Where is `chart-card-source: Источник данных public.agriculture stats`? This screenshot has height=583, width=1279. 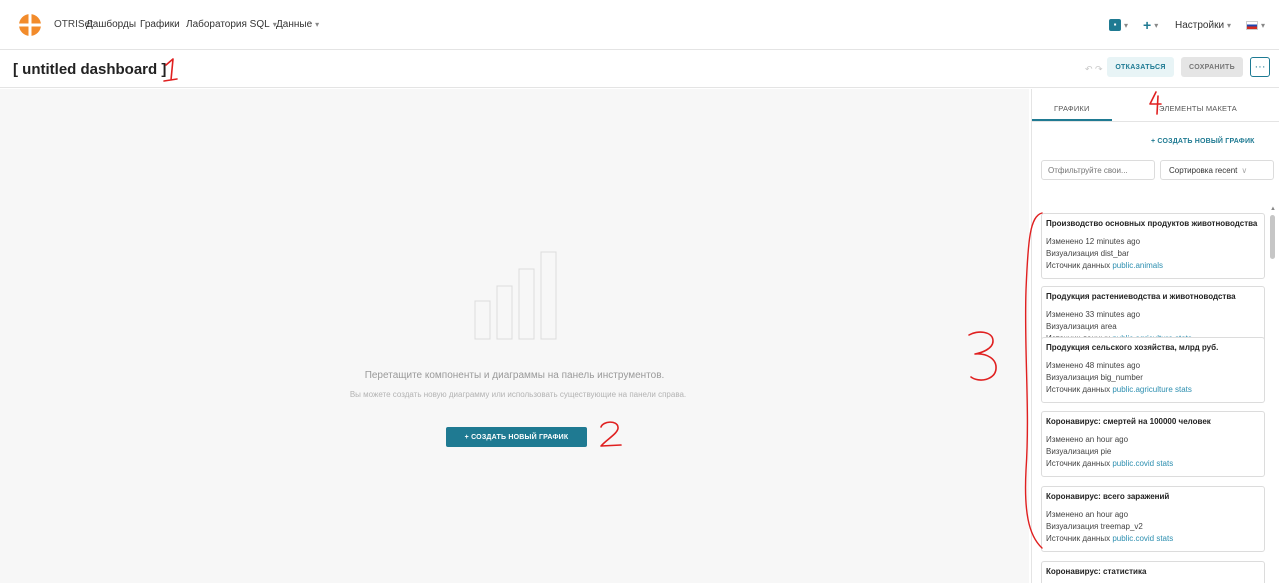
chart-card-source: Источник данных public.agriculture stats is located at coordinates (1119, 389).